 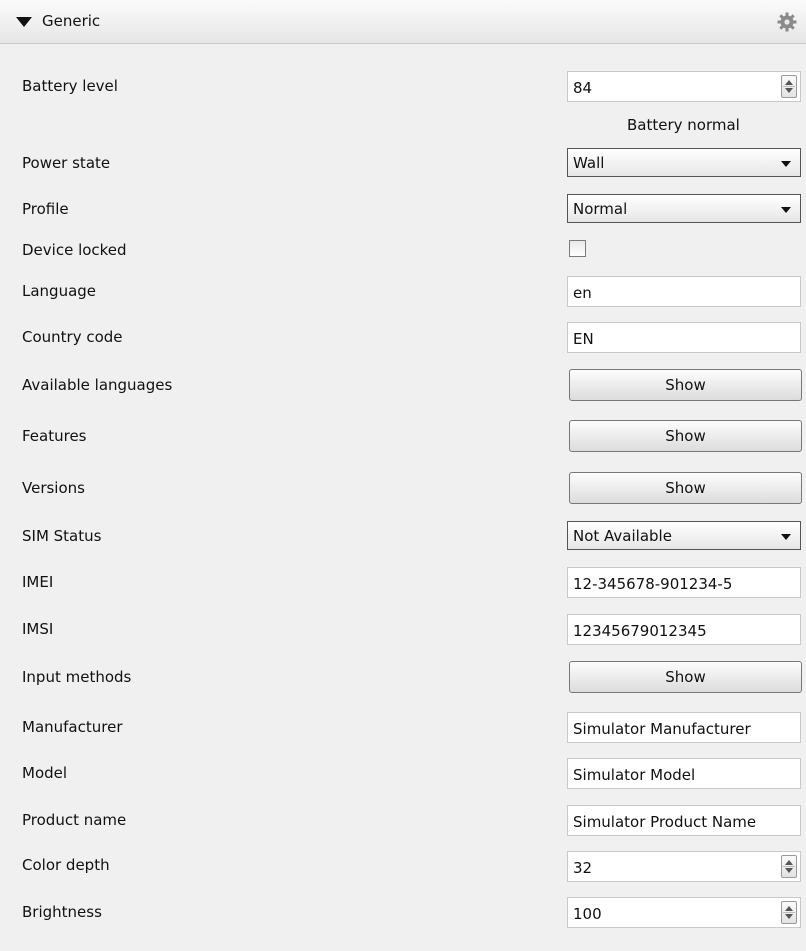 I want to click on manufacturer-value: Simulator Manufacturer, so click(x=662, y=729).